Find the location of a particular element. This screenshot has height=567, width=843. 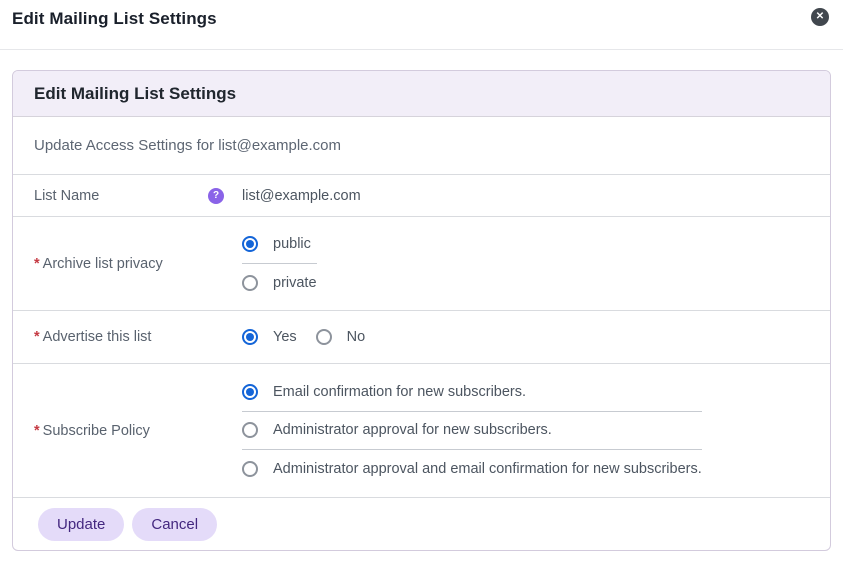

page-title: Edit Mailing List Settings is located at coordinates (114, 18).